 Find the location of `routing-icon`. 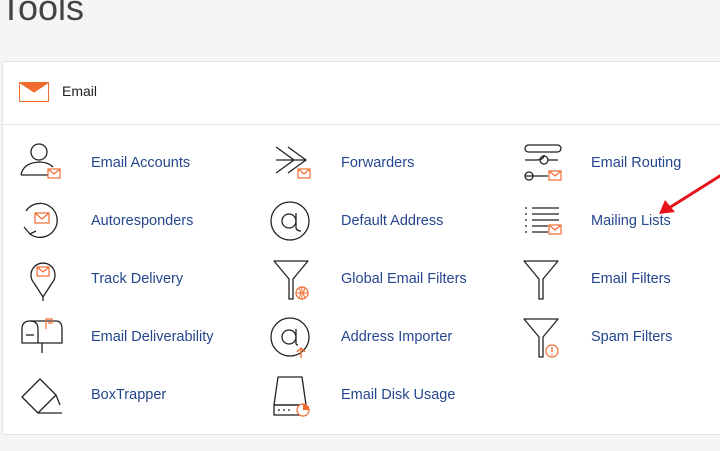

routing-icon is located at coordinates (543, 162).